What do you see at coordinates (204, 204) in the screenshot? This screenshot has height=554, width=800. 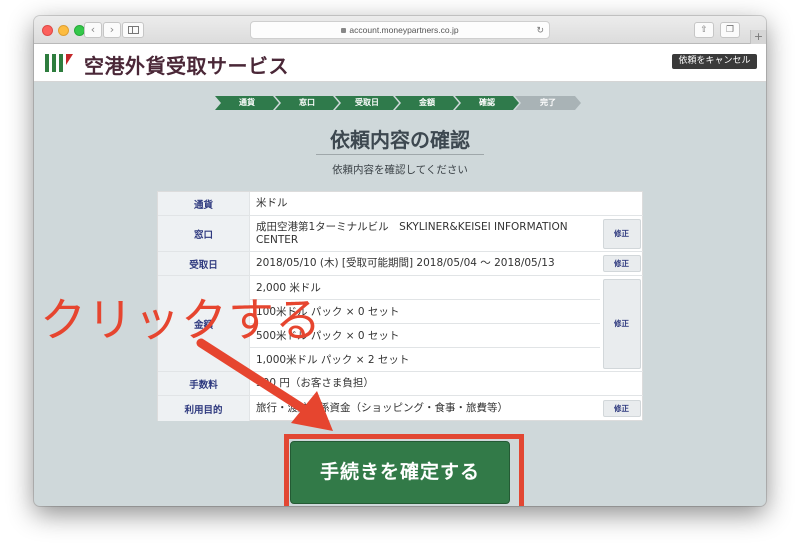 I see `currency-label: 通貨` at bounding box center [204, 204].